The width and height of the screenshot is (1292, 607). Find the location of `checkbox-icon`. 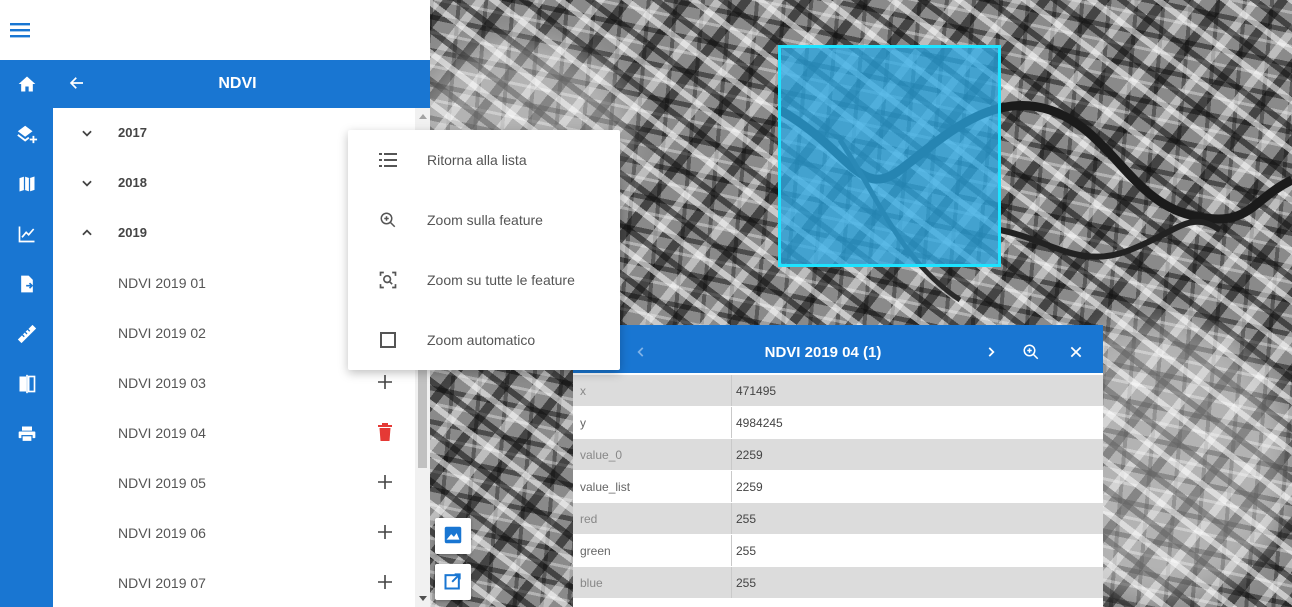

checkbox-icon is located at coordinates (388, 340).